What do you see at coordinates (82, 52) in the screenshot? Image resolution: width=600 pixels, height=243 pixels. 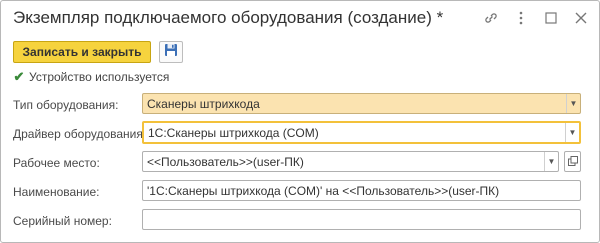 I see `save-and-close-button: Записать и закрыть` at bounding box center [82, 52].